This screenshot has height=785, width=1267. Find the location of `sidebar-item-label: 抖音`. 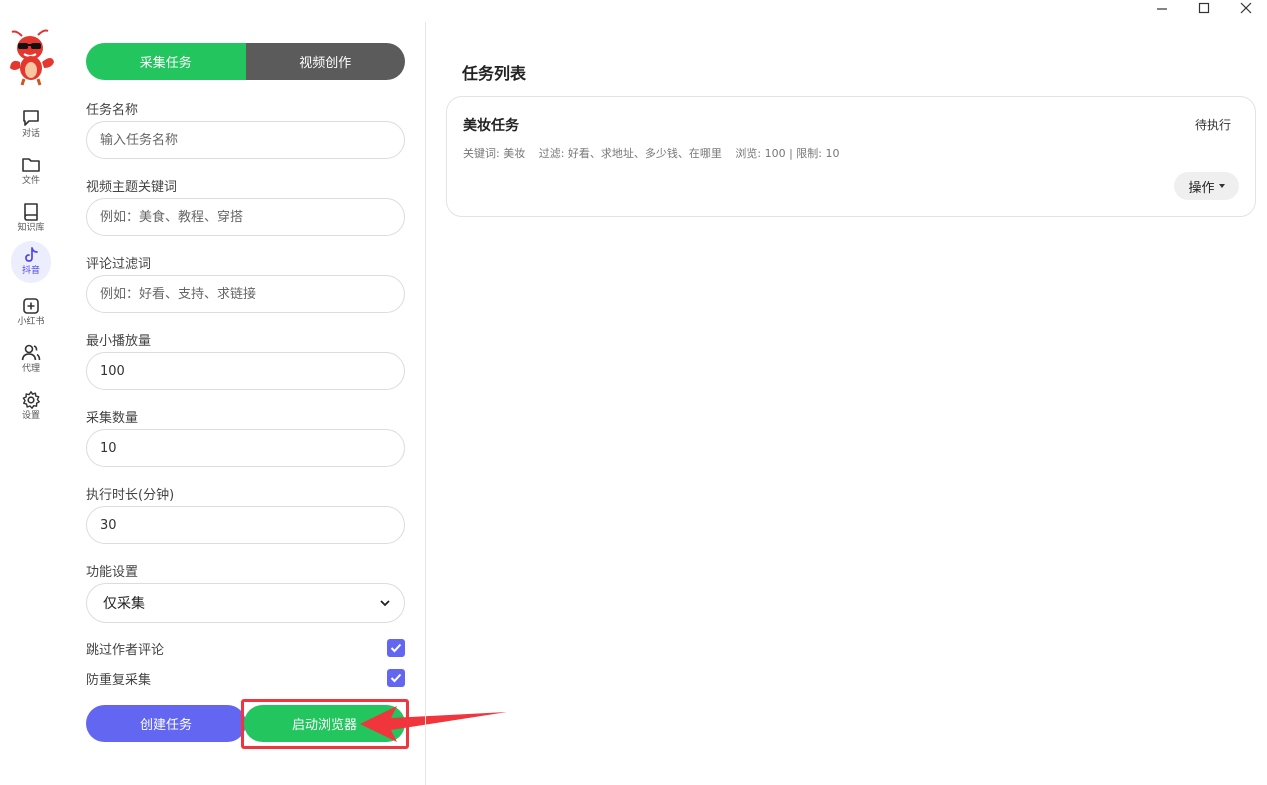

sidebar-item-label: 抖音 is located at coordinates (30, 271).